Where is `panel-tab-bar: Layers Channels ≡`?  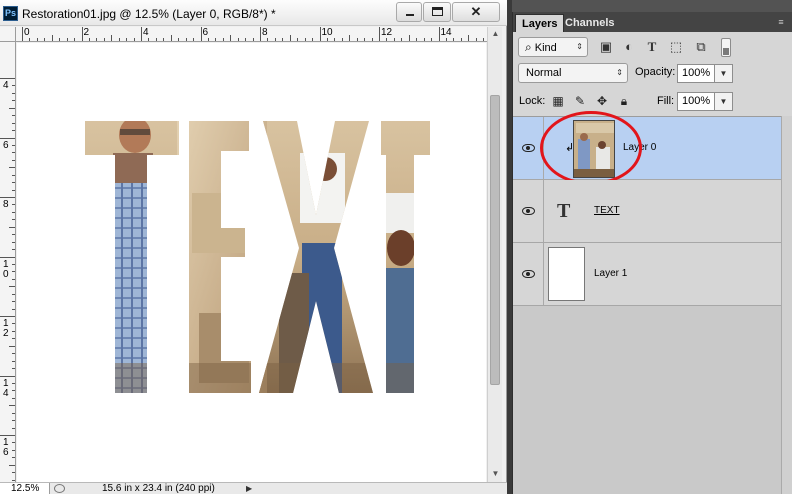
panel-tab-bar: Layers Channels ≡ is located at coordinates (652, 22).